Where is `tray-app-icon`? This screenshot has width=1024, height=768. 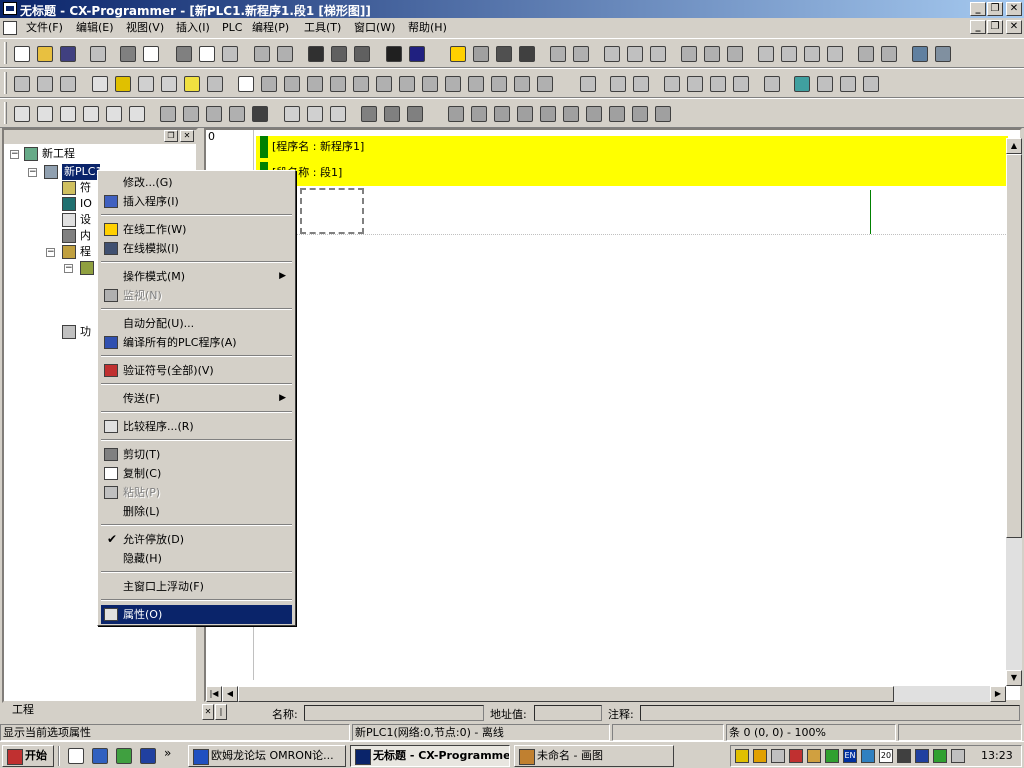 tray-app-icon is located at coordinates (814, 756).